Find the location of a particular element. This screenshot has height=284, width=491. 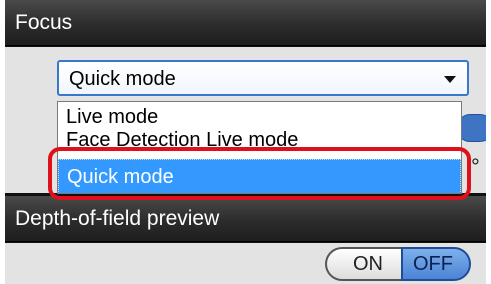

focus-section-title: Focus is located at coordinates (44, 22).